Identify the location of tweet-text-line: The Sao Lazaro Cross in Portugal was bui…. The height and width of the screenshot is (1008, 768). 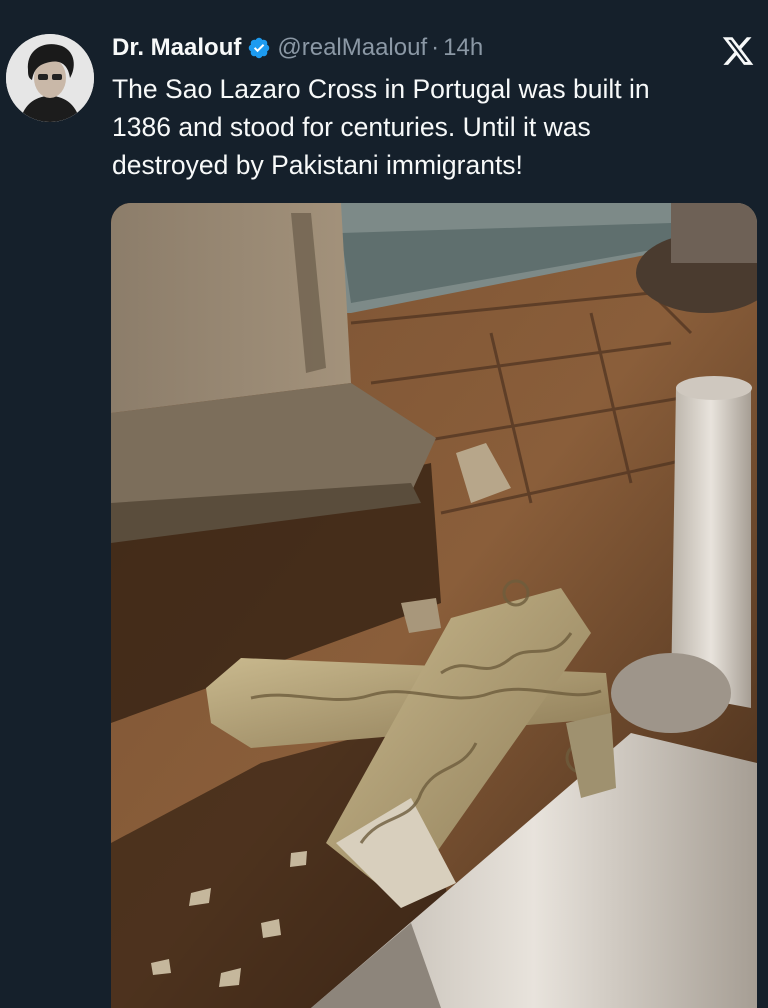
(381, 89).